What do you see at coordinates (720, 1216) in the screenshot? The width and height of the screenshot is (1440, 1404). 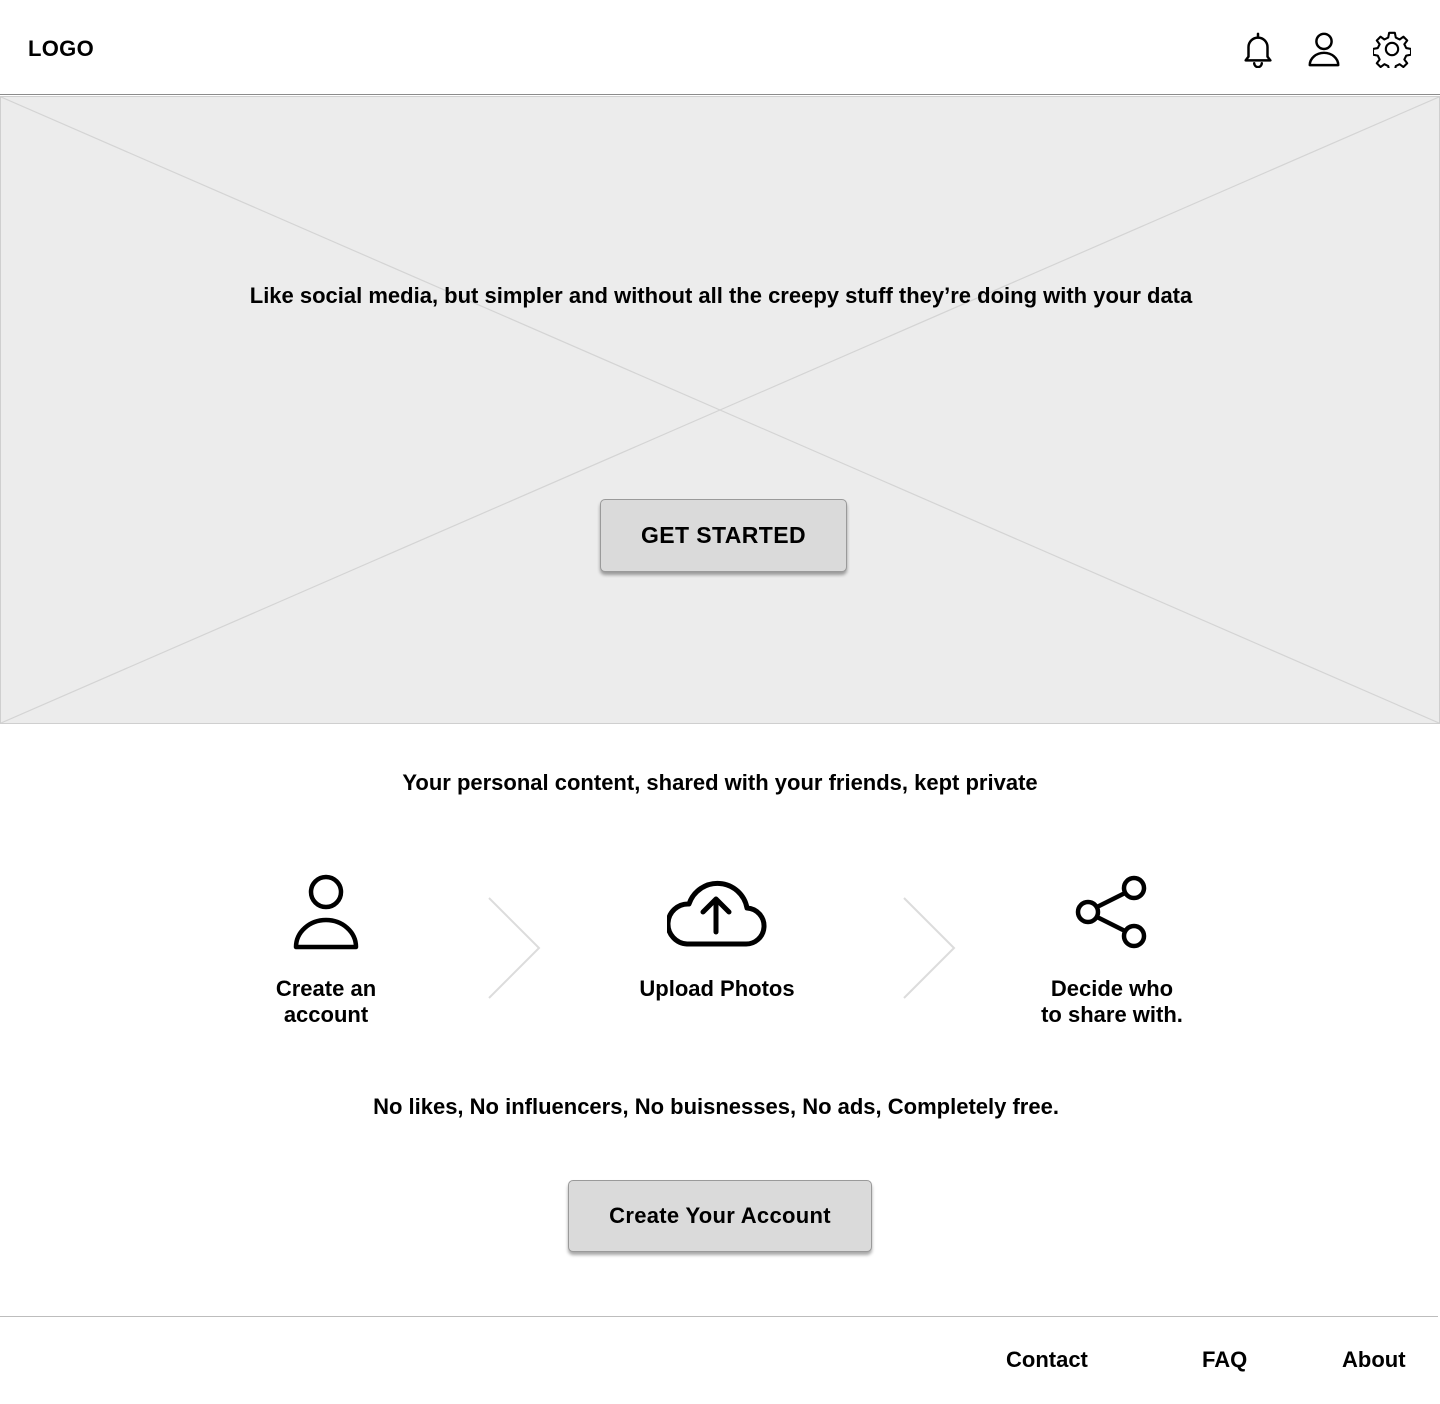 I see `create-account-button: Create Your Account` at bounding box center [720, 1216].